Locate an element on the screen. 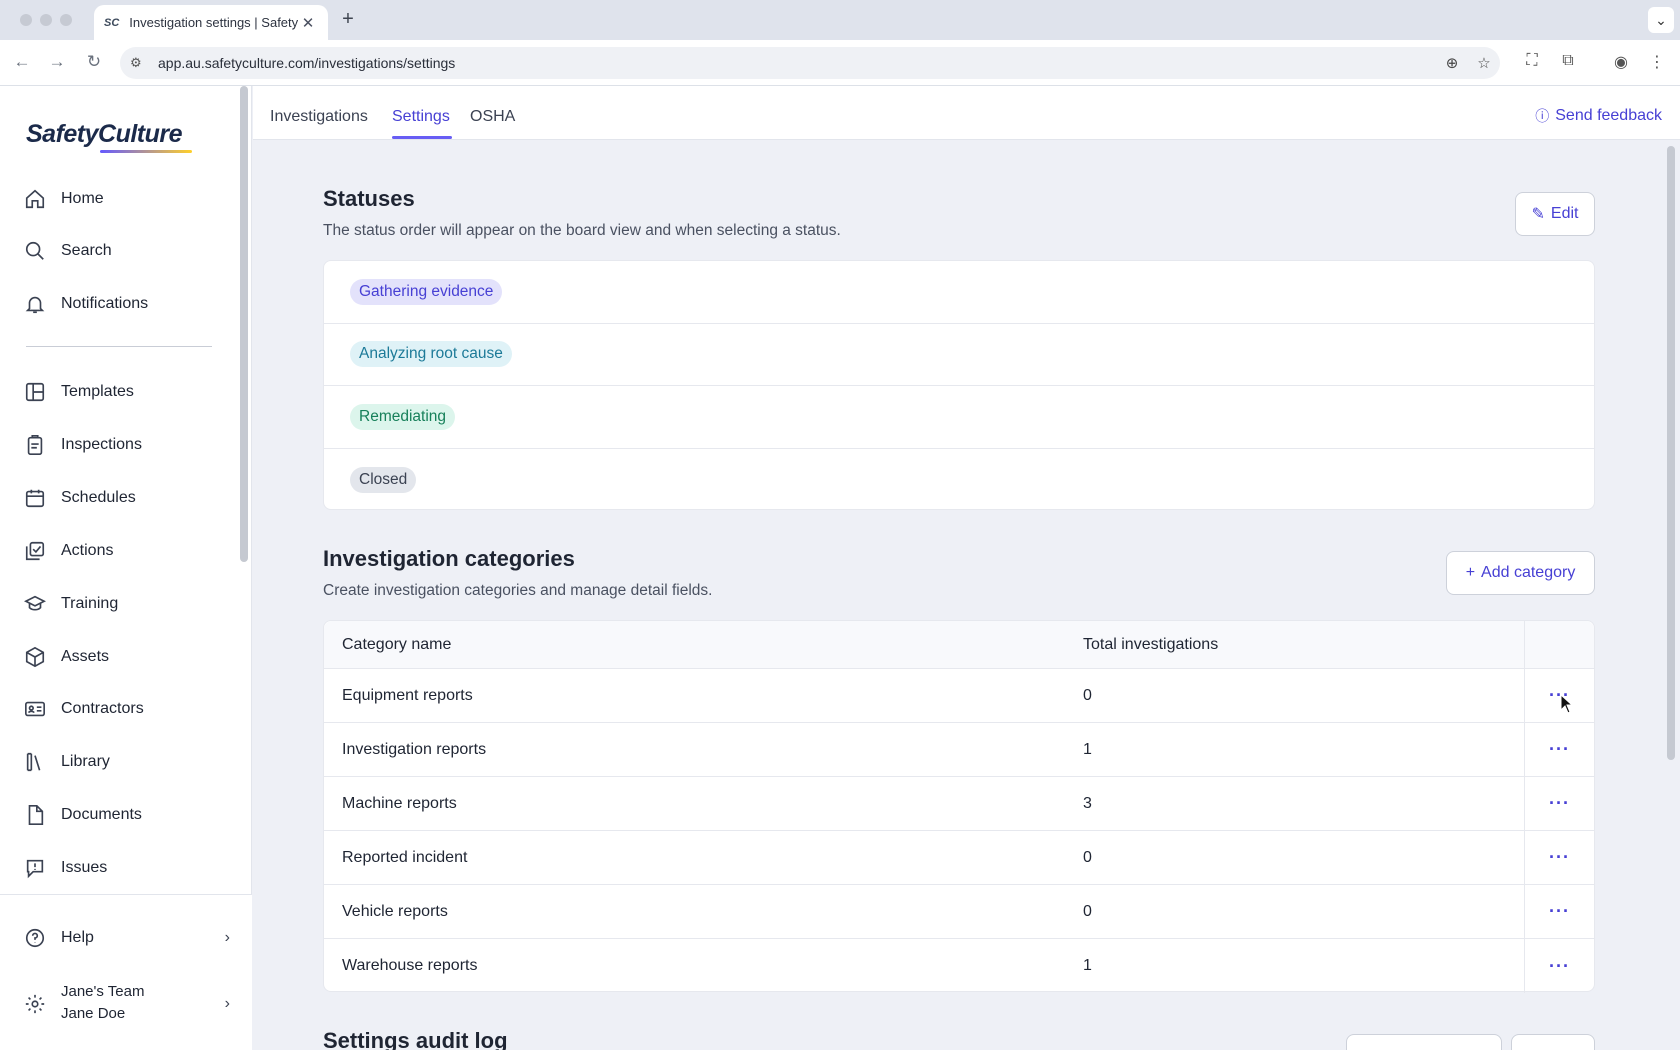 The width and height of the screenshot is (1680, 1050). sidebar-item-templates: Templates is located at coordinates (127, 392).